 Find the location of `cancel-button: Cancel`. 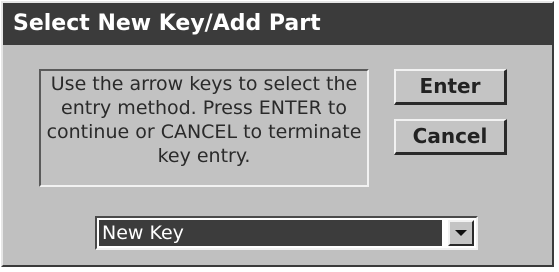

cancel-button: Cancel is located at coordinates (450, 137).